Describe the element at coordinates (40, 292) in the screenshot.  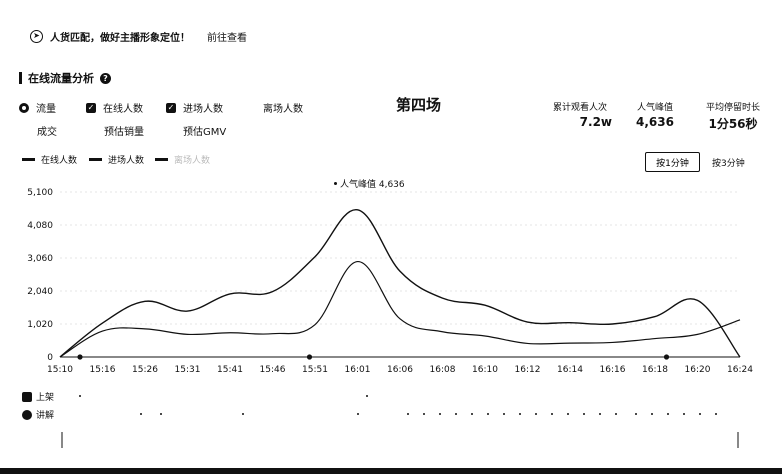
I see `y-tick-label: 2,040` at that location.